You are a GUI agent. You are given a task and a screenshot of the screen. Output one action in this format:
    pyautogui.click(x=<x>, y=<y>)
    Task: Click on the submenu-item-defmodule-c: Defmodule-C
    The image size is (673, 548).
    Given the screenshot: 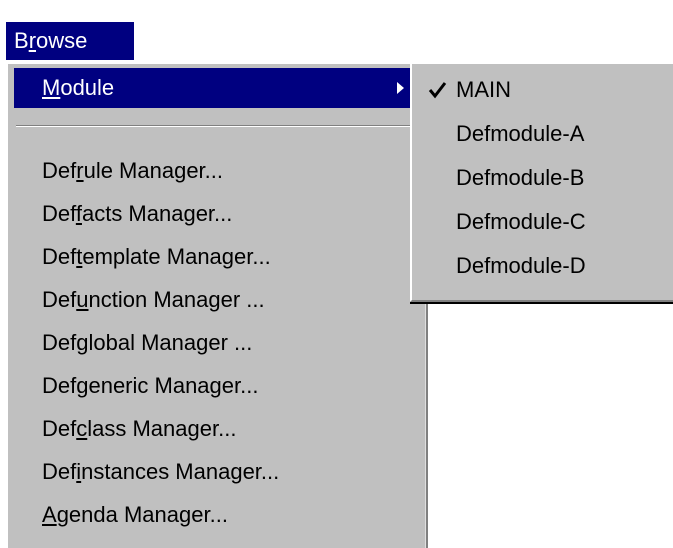 What is the action you would take?
    pyautogui.click(x=543, y=222)
    